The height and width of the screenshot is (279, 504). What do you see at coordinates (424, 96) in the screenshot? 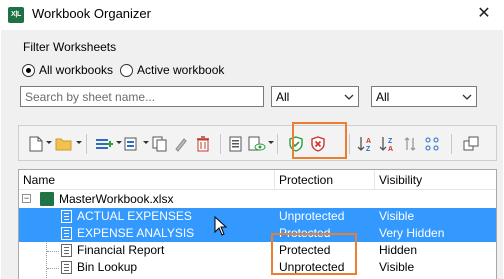
I see `visibility-filter-select: All` at bounding box center [424, 96].